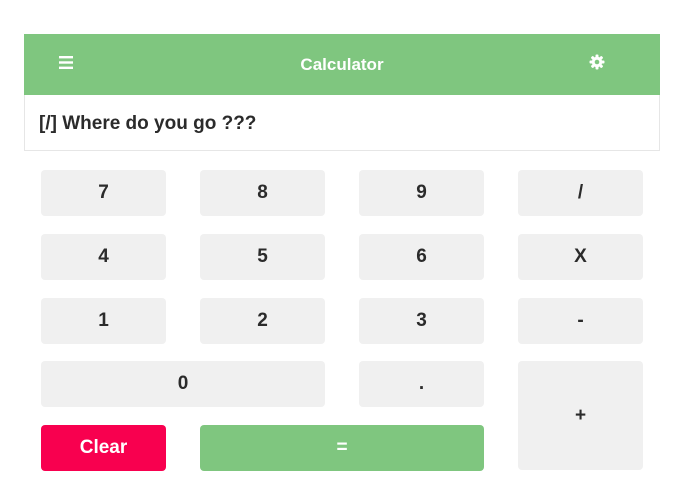  I want to click on key-decimal: ., so click(421, 384).